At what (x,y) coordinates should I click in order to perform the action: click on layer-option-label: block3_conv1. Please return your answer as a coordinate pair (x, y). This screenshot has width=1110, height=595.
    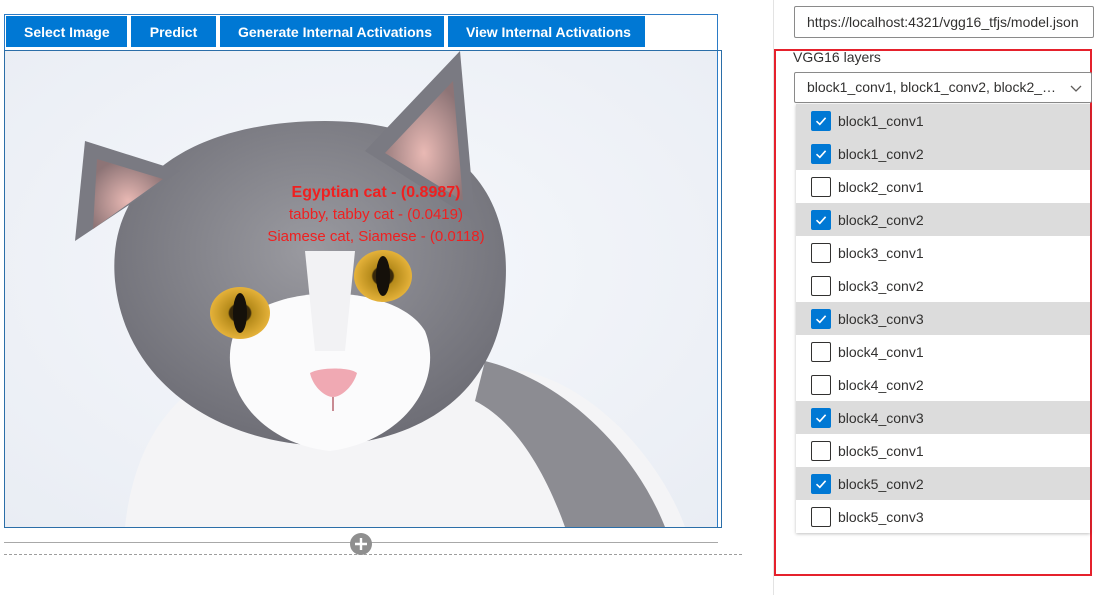
    Looking at the image, I should click on (881, 252).